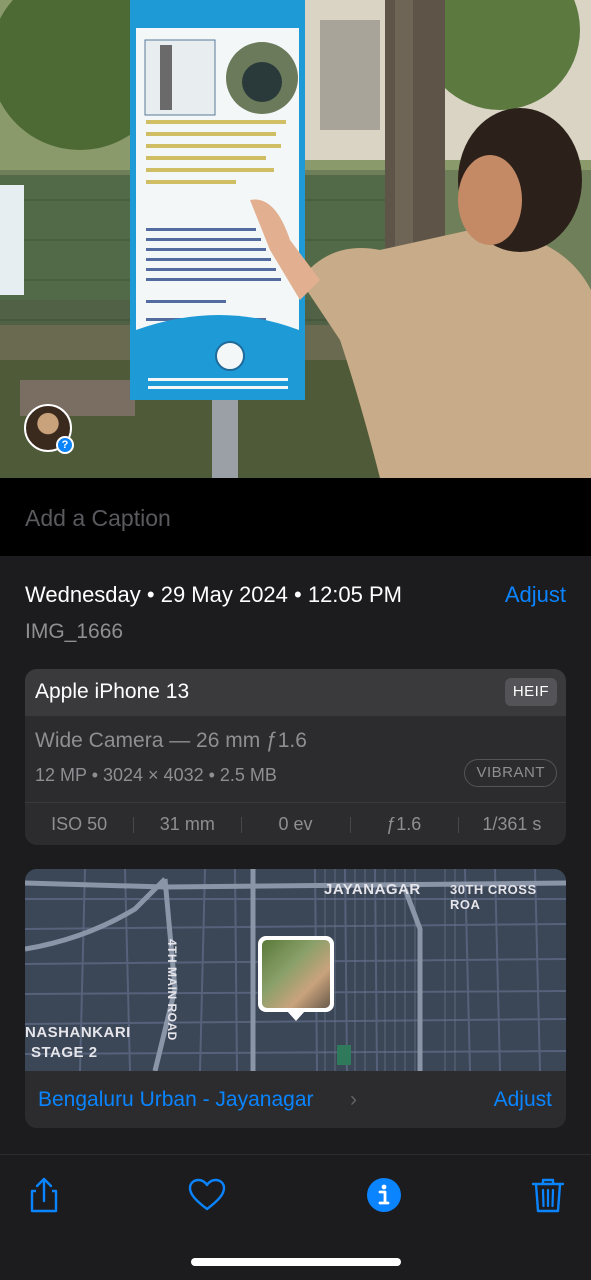  What do you see at coordinates (403, 824) in the screenshot?
I see `exif-aperture: ƒ1.6` at bounding box center [403, 824].